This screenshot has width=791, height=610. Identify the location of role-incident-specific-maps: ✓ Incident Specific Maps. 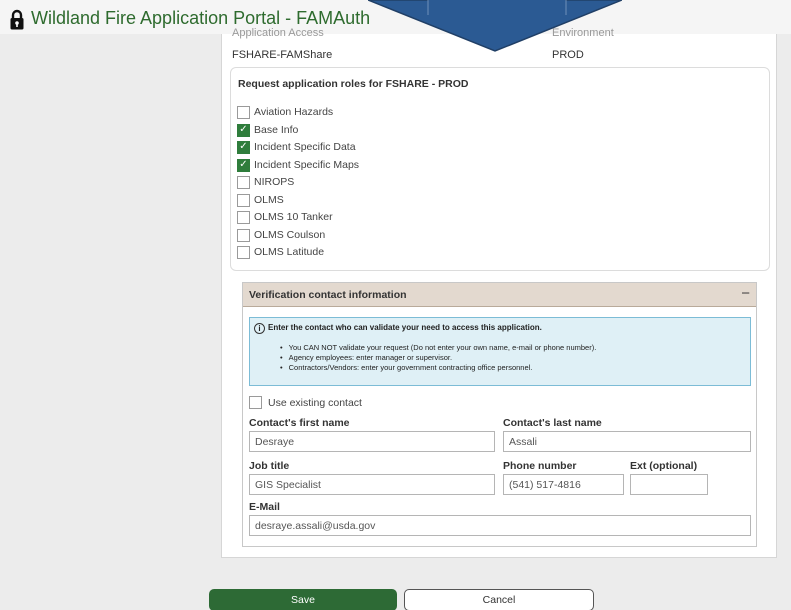
(298, 165).